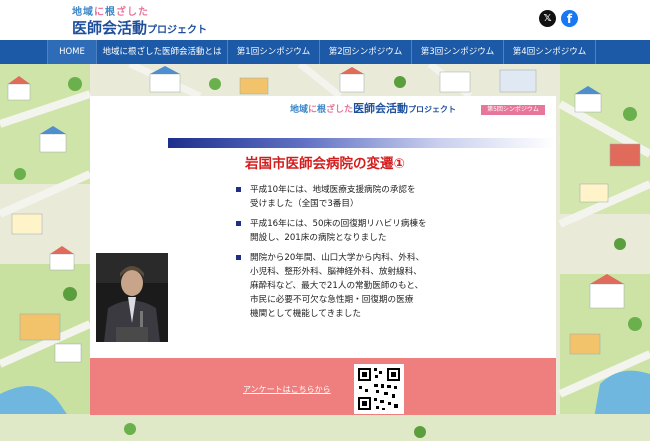 The width and height of the screenshot is (650, 441). I want to click on nav-symposium-1: 第1回シンポジウム, so click(274, 52).